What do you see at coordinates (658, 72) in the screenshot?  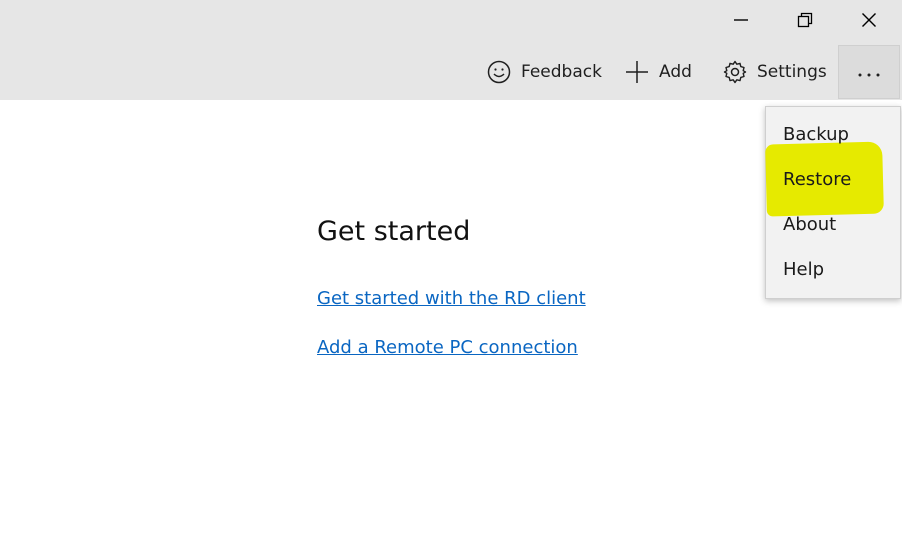 I see `add-button: Add` at bounding box center [658, 72].